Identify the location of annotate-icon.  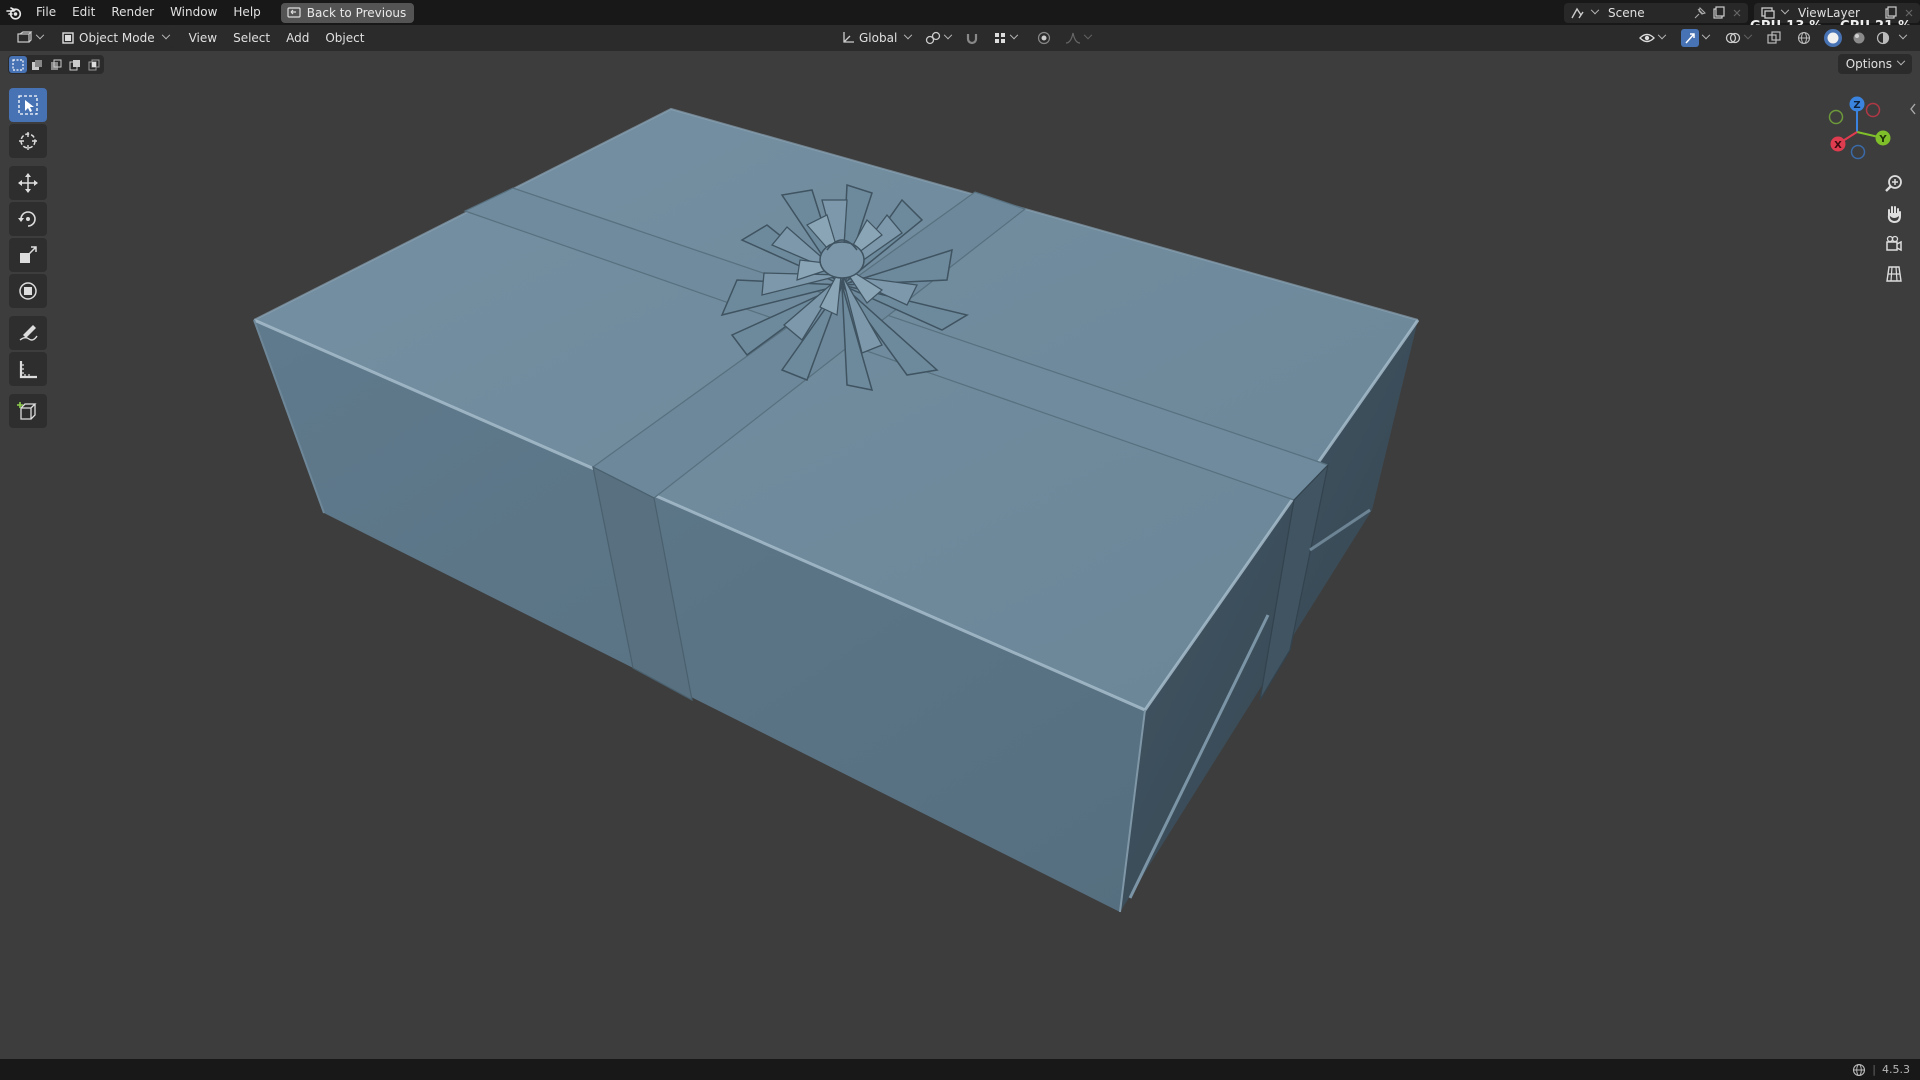
(28, 333).